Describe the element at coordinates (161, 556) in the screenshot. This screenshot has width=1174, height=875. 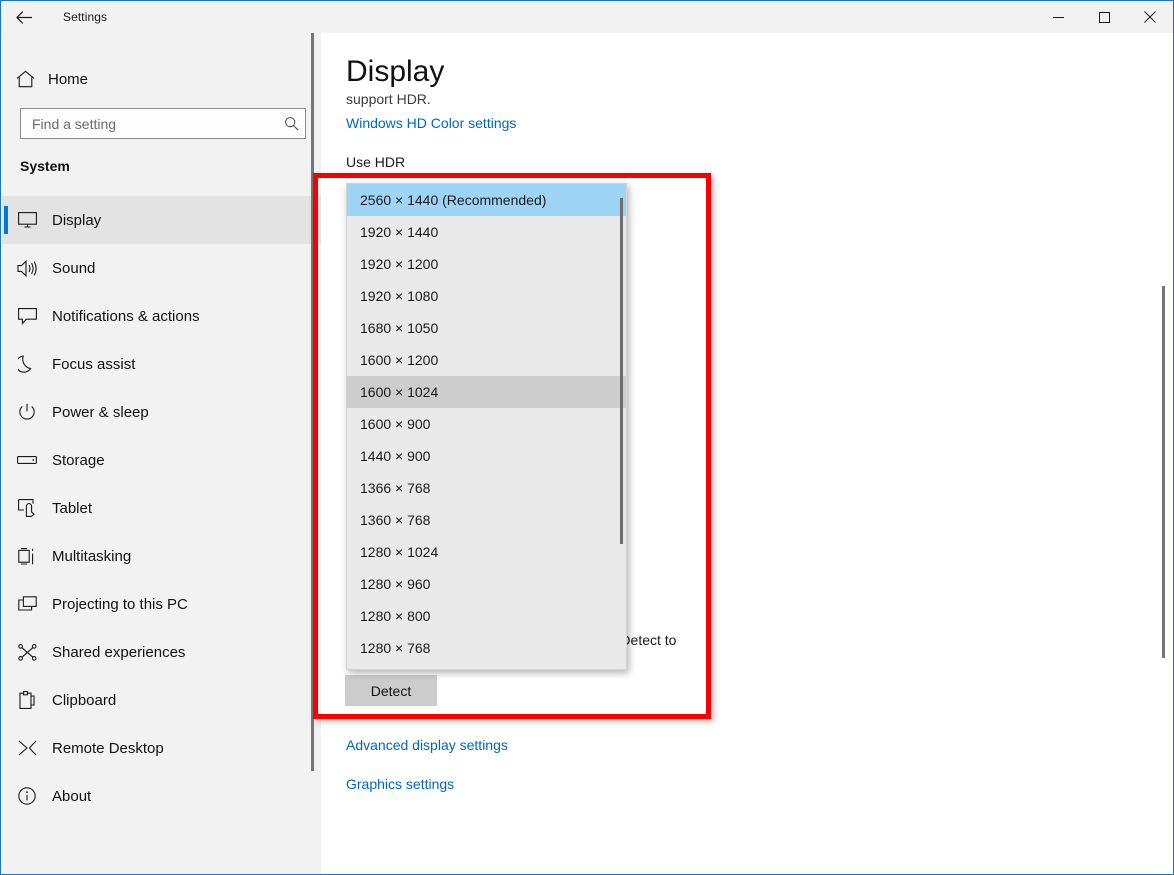
I see `sidebar-item-multitasking: Multitasking` at that location.